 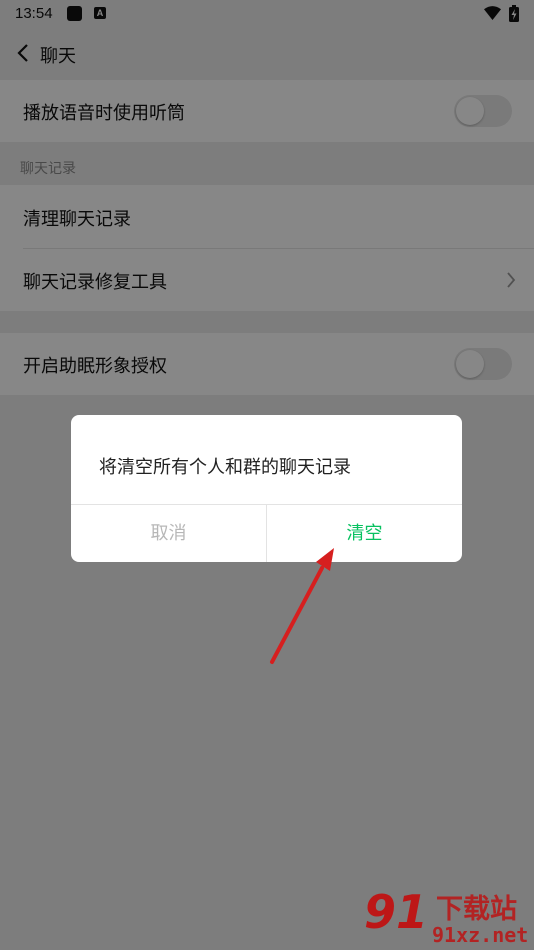 I want to click on watermark-url: 91xz.net, so click(x=480, y=935).